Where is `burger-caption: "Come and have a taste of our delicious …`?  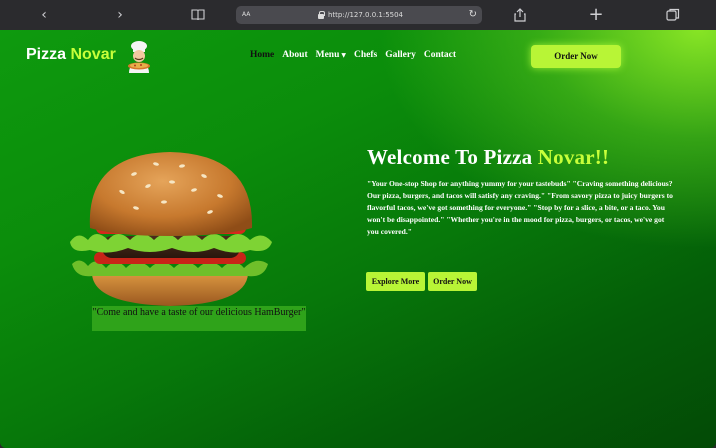 burger-caption: "Come and have a taste of our delicious … is located at coordinates (199, 318).